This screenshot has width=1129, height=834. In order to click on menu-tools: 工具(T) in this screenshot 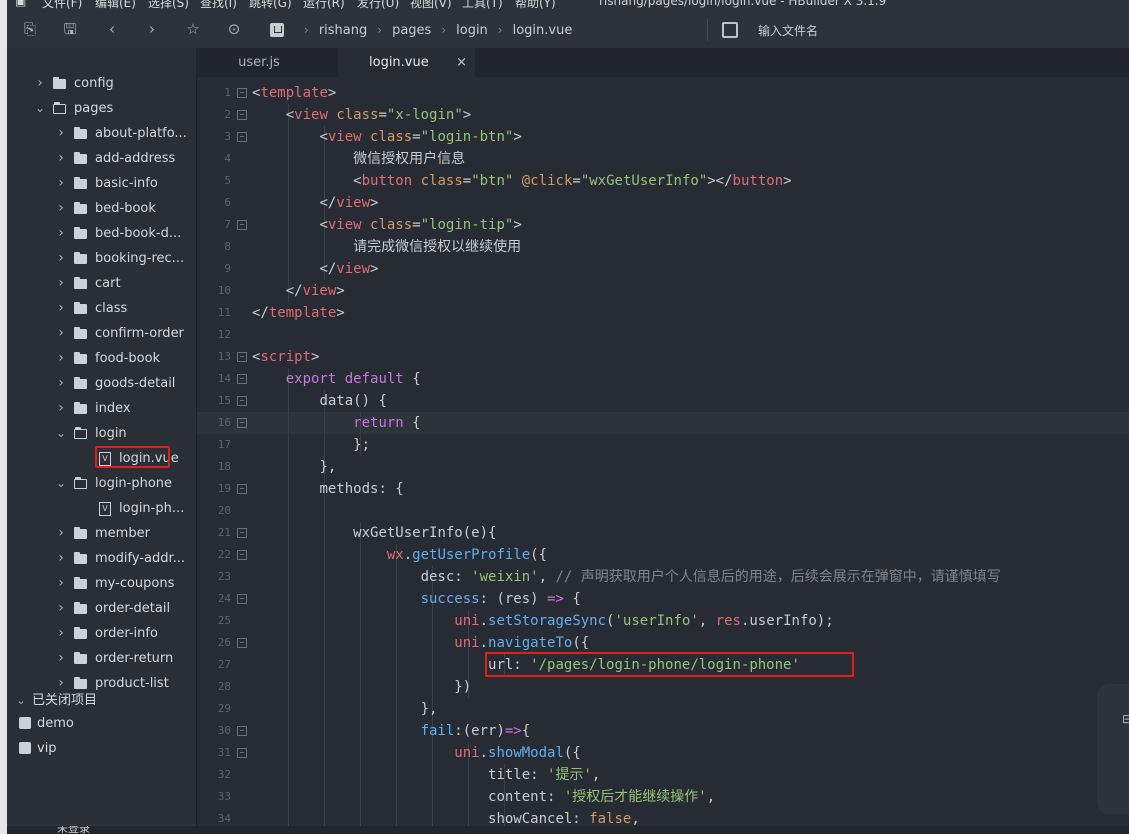, I will do `click(482, 5)`.